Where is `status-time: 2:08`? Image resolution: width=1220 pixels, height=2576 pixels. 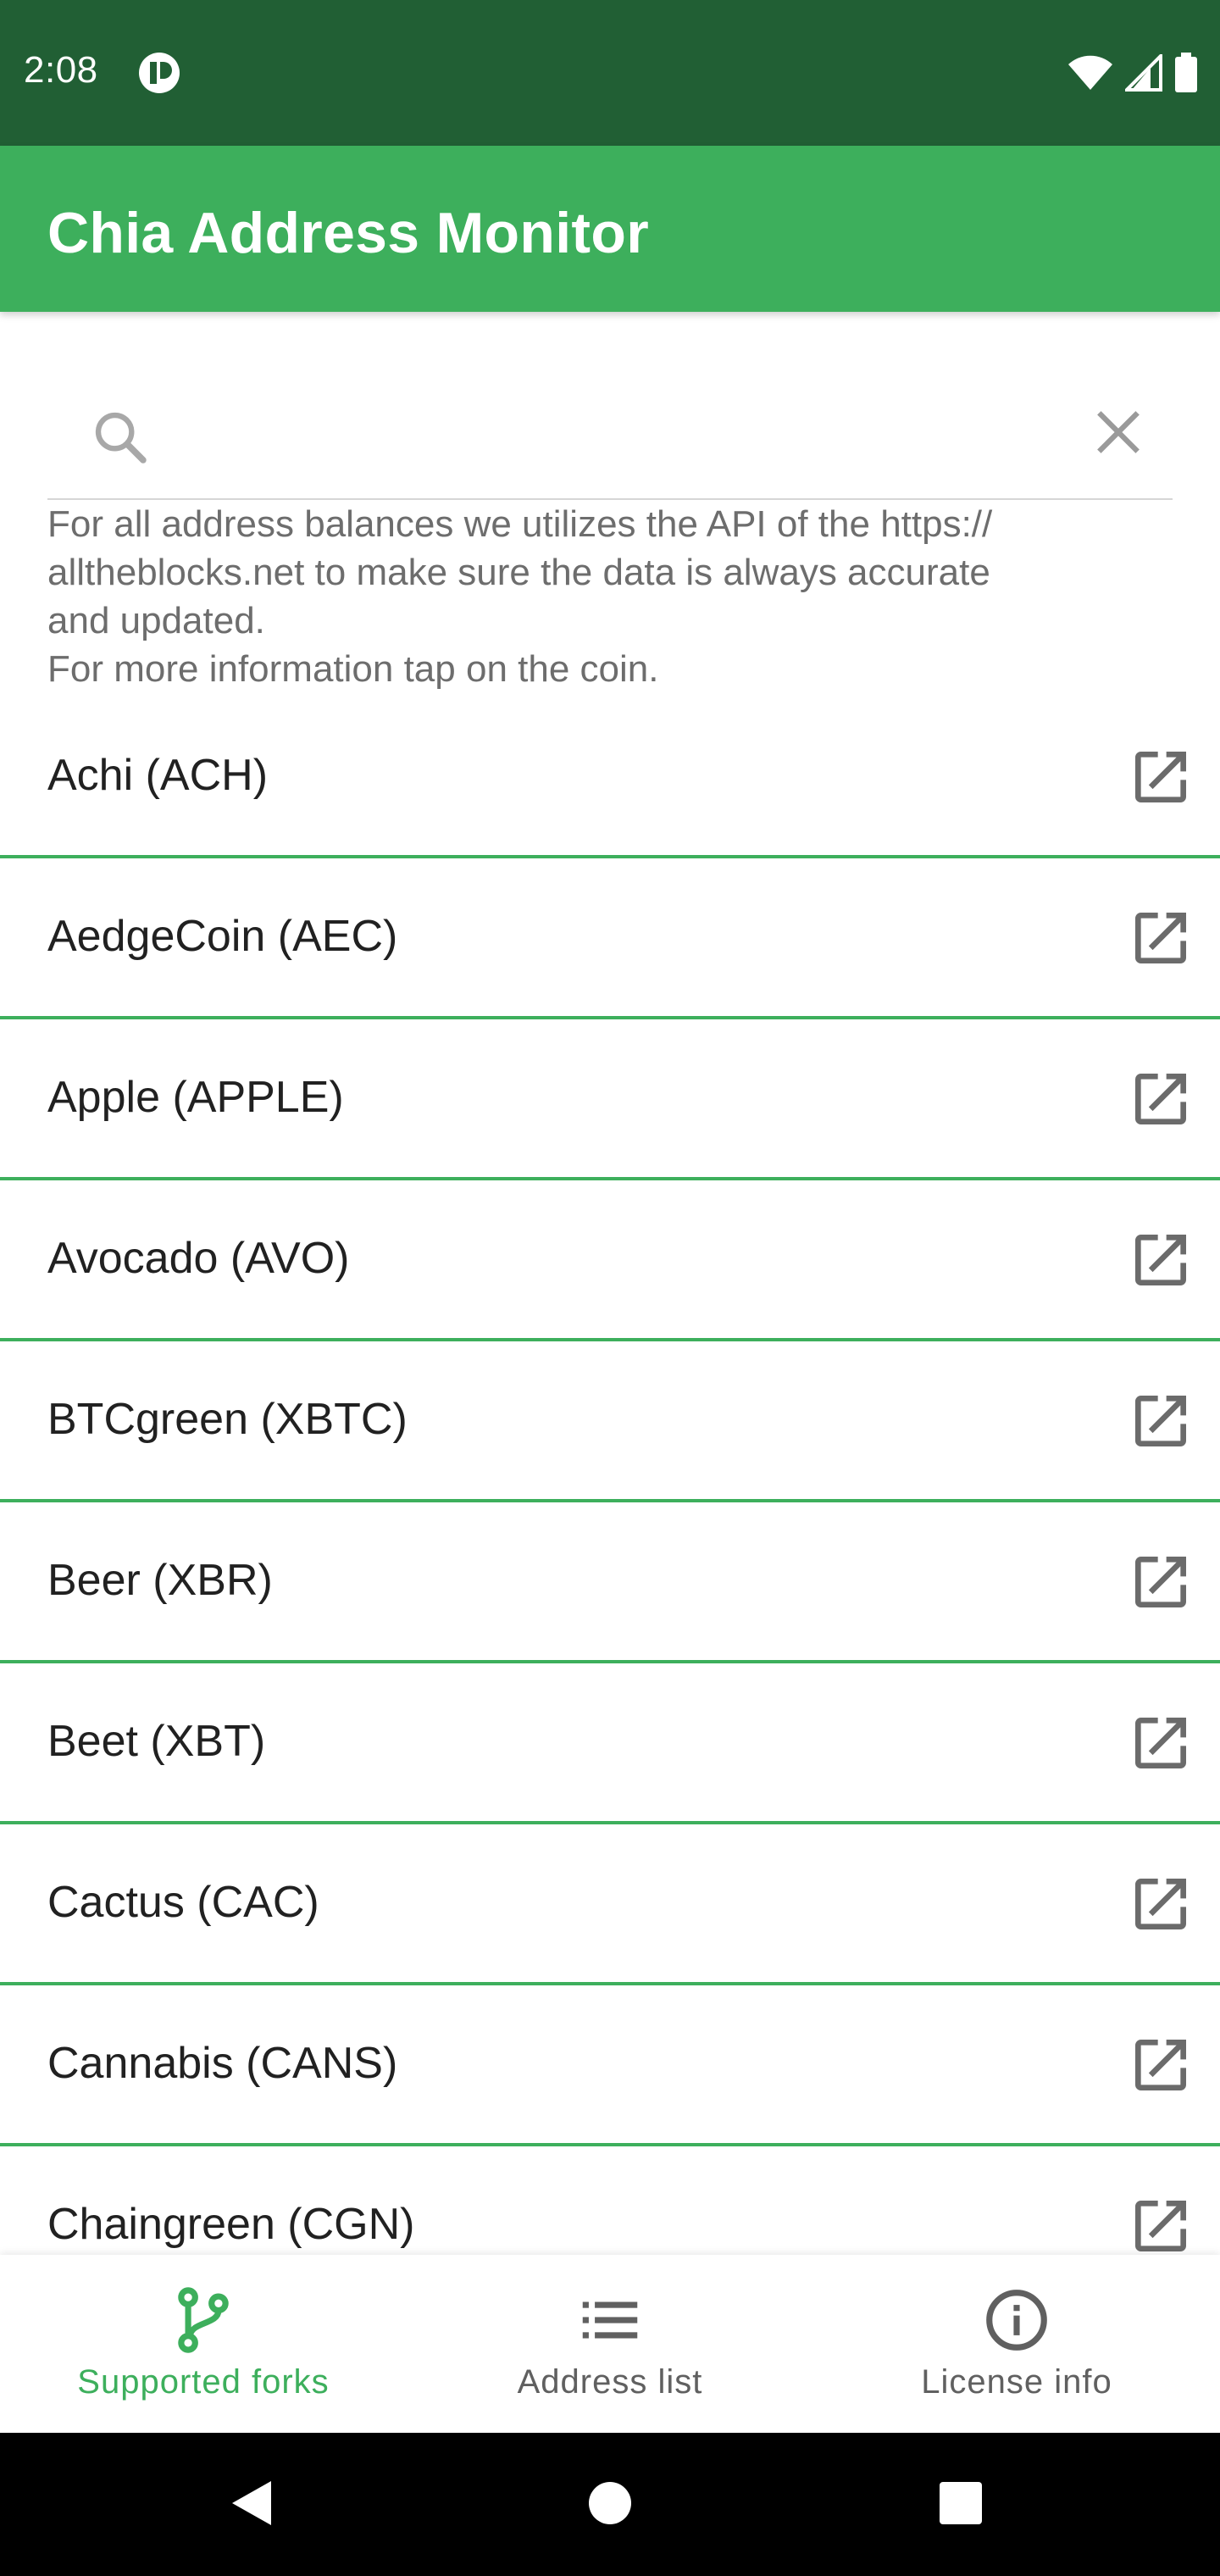
status-time: 2:08 is located at coordinates (61, 70).